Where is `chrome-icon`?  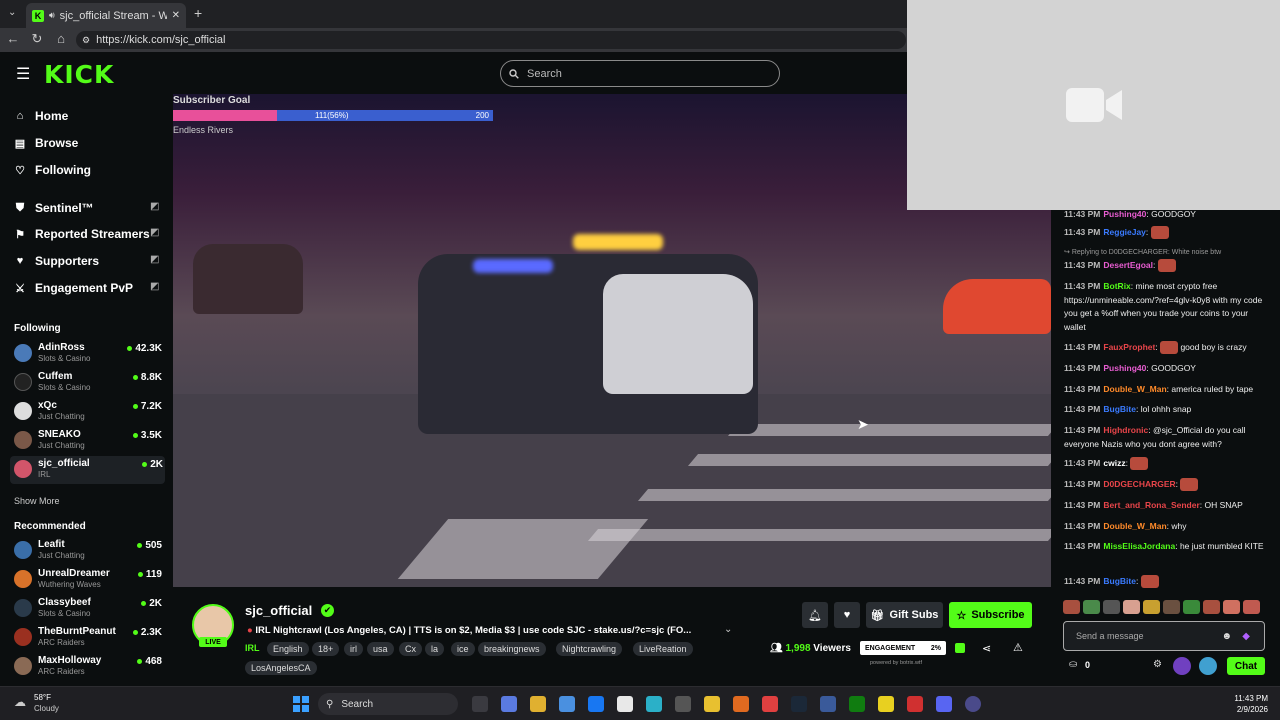
chrome-icon is located at coordinates (712, 704).